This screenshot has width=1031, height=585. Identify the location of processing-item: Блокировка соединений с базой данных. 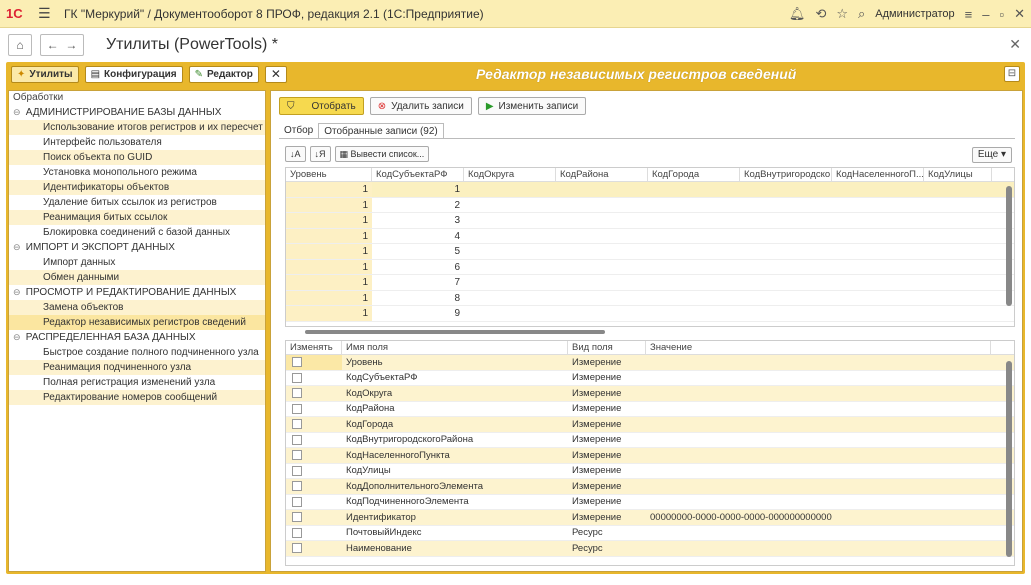
(137, 232).